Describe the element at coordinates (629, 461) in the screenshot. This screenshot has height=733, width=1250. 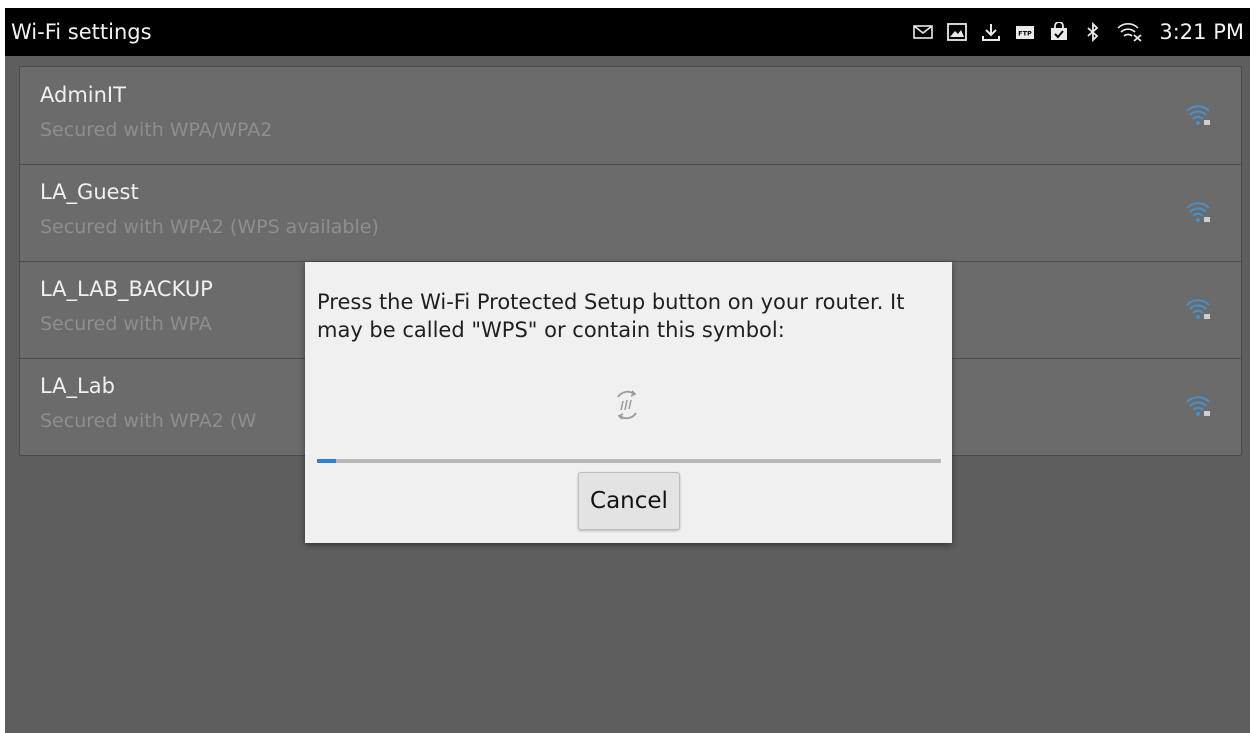
I see `wps-progress-bar` at that location.